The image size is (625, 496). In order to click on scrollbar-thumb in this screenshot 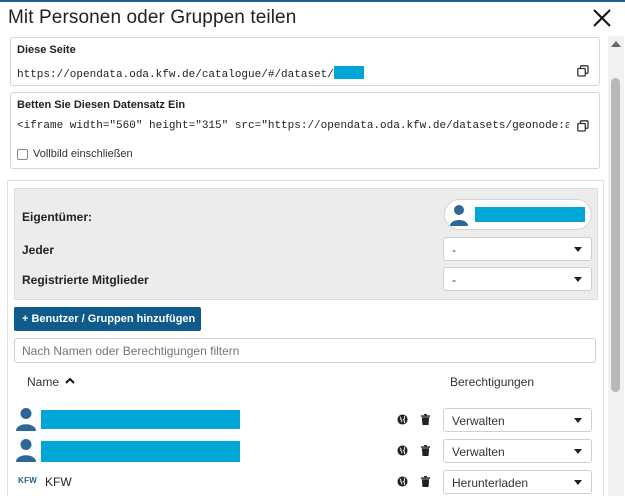, I will do `click(615, 235)`.